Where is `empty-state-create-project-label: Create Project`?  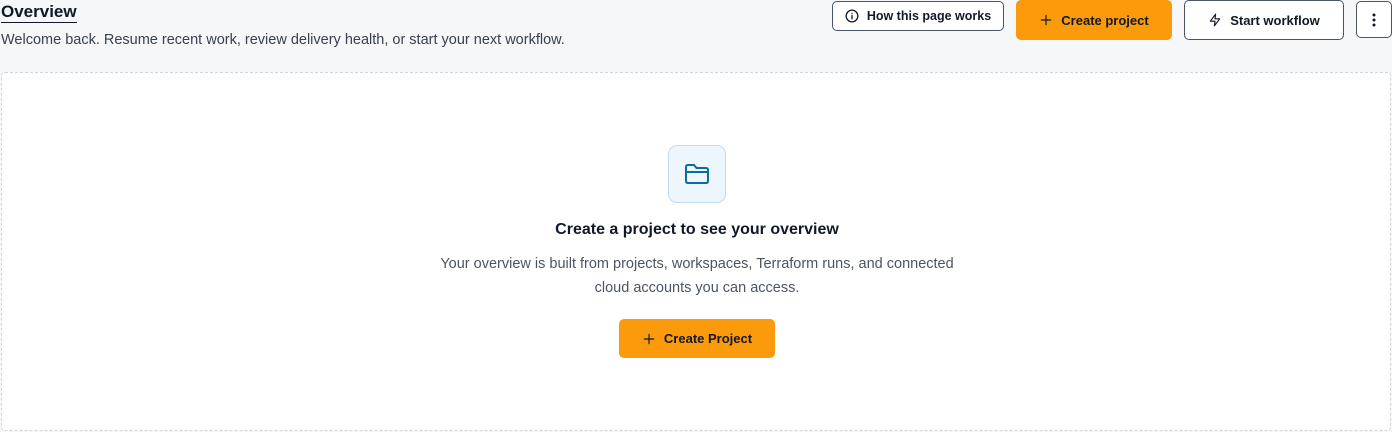 empty-state-create-project-label: Create Project is located at coordinates (708, 338).